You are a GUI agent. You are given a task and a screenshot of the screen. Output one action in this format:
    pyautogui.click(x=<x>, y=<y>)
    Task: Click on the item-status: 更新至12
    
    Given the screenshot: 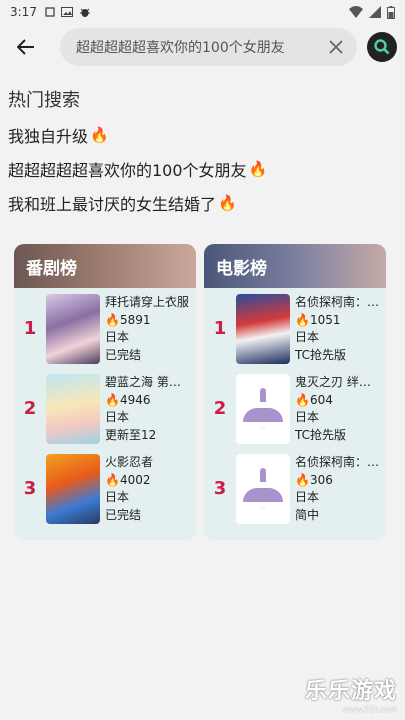 What is the action you would take?
    pyautogui.click(x=131, y=434)
    